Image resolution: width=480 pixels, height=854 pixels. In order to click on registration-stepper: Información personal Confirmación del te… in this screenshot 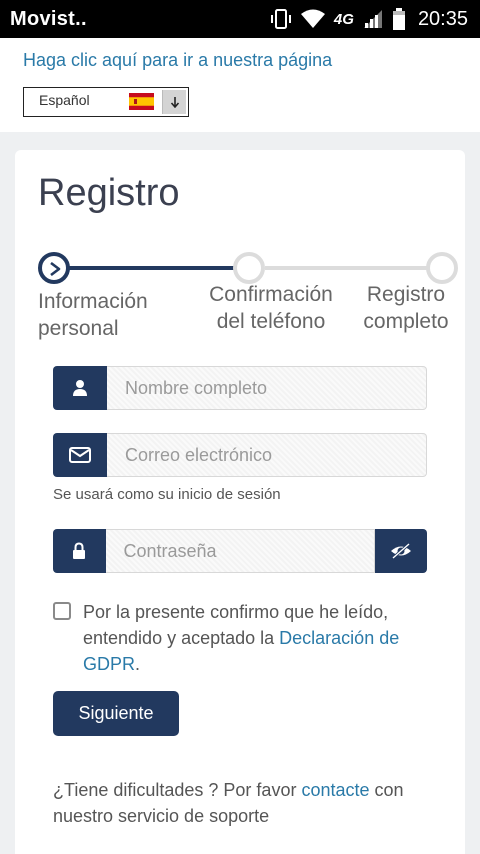, I will do `click(240, 300)`.